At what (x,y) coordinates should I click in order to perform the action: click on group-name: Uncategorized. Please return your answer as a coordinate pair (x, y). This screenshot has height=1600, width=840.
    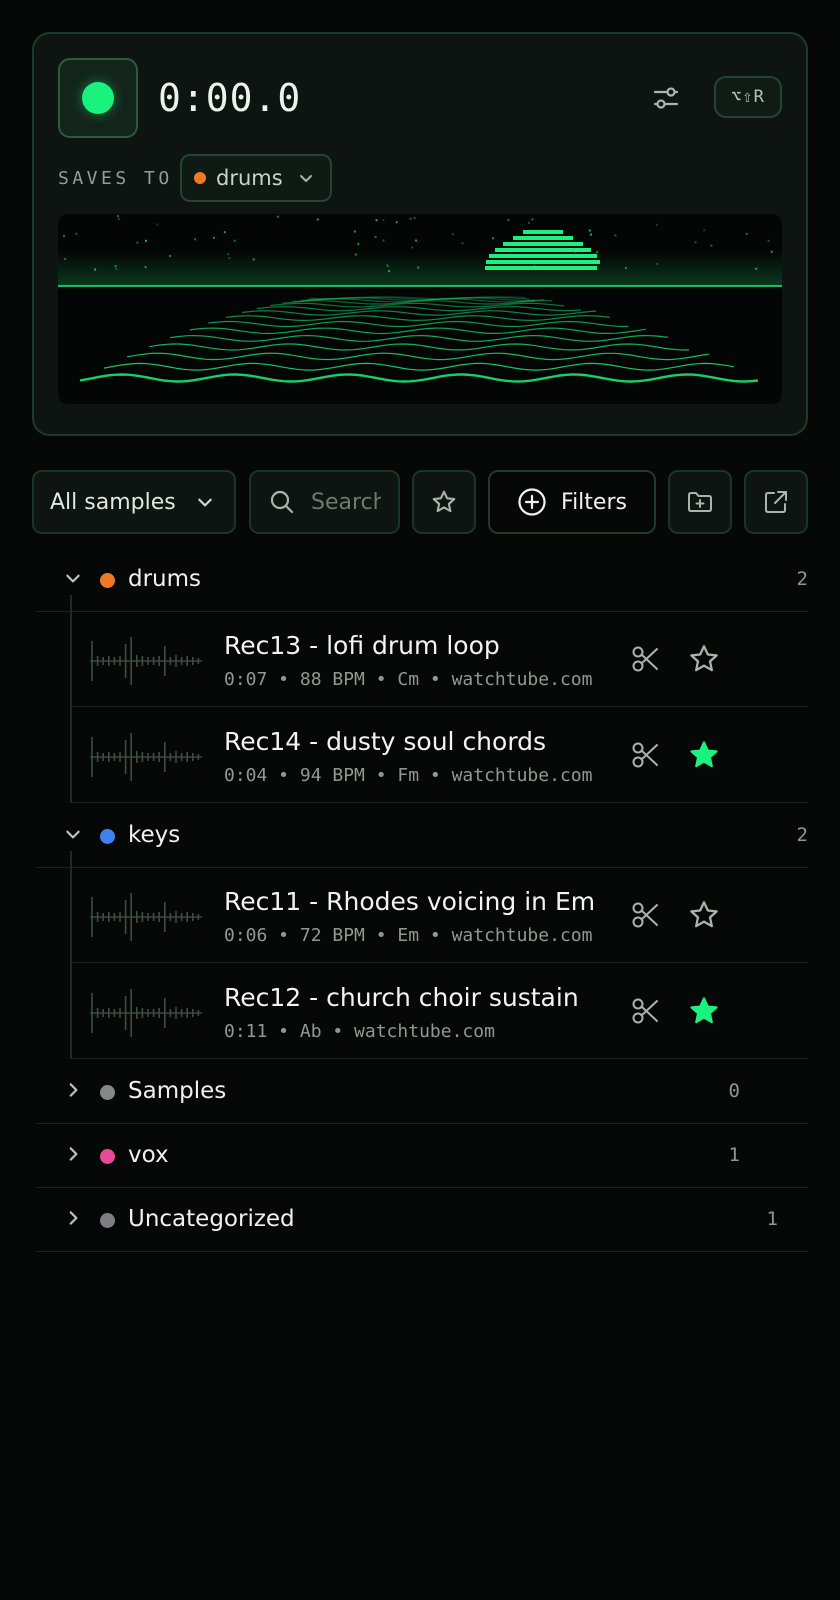
    Looking at the image, I should click on (211, 1219).